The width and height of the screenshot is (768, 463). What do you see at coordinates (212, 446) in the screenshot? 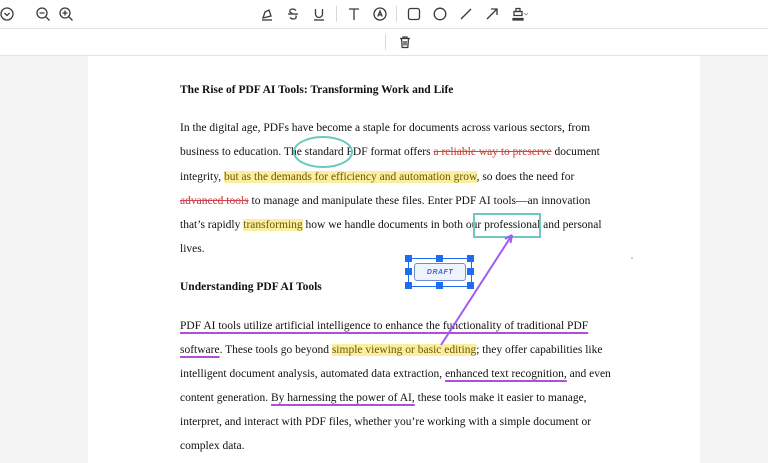
I see `paragraph-line: complex data.` at bounding box center [212, 446].